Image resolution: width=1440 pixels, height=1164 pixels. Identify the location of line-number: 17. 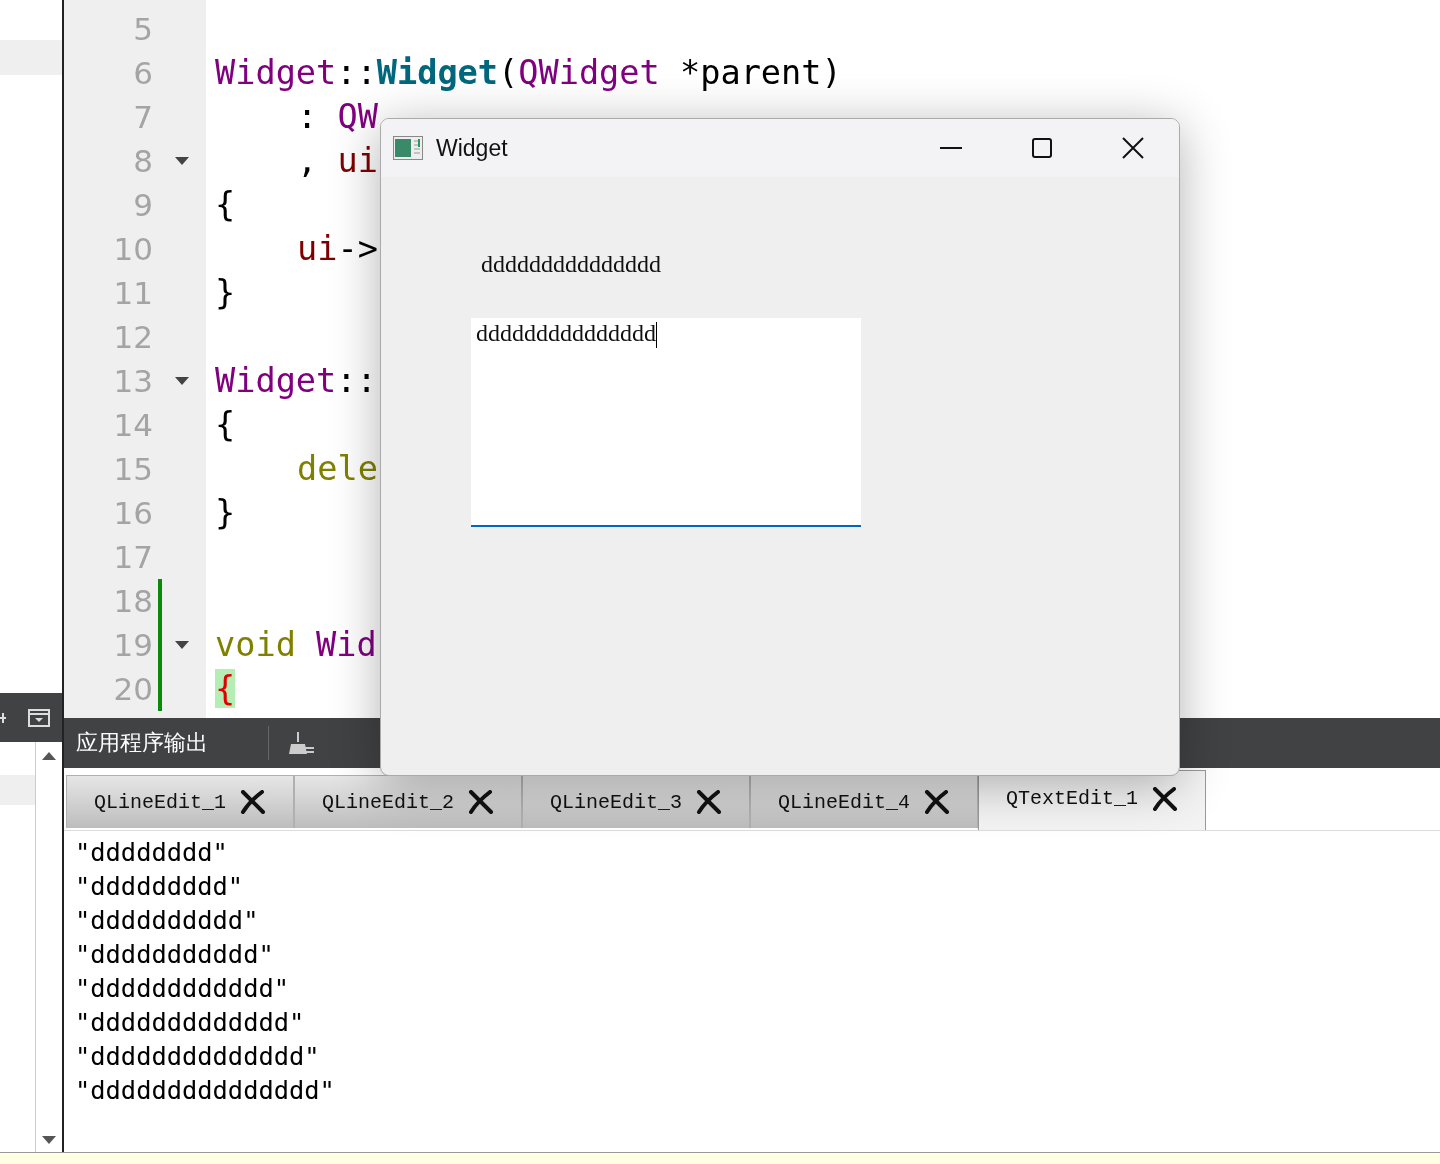
(132, 557).